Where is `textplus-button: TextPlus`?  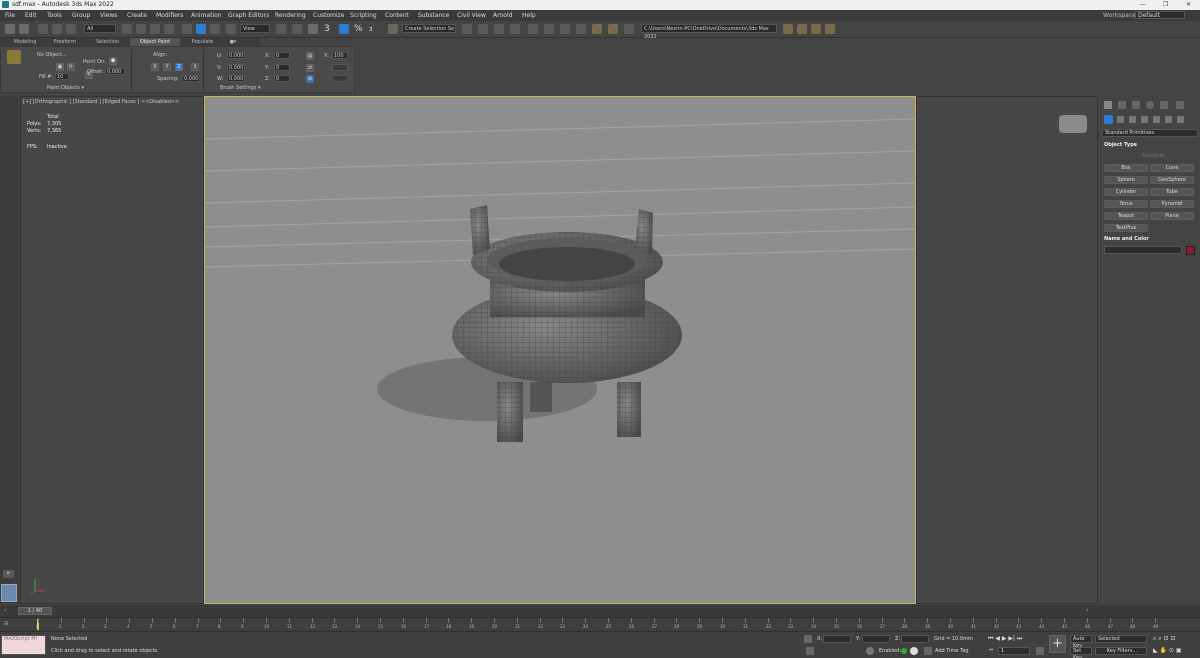
textplus-button: TextPlus is located at coordinates (1126, 228).